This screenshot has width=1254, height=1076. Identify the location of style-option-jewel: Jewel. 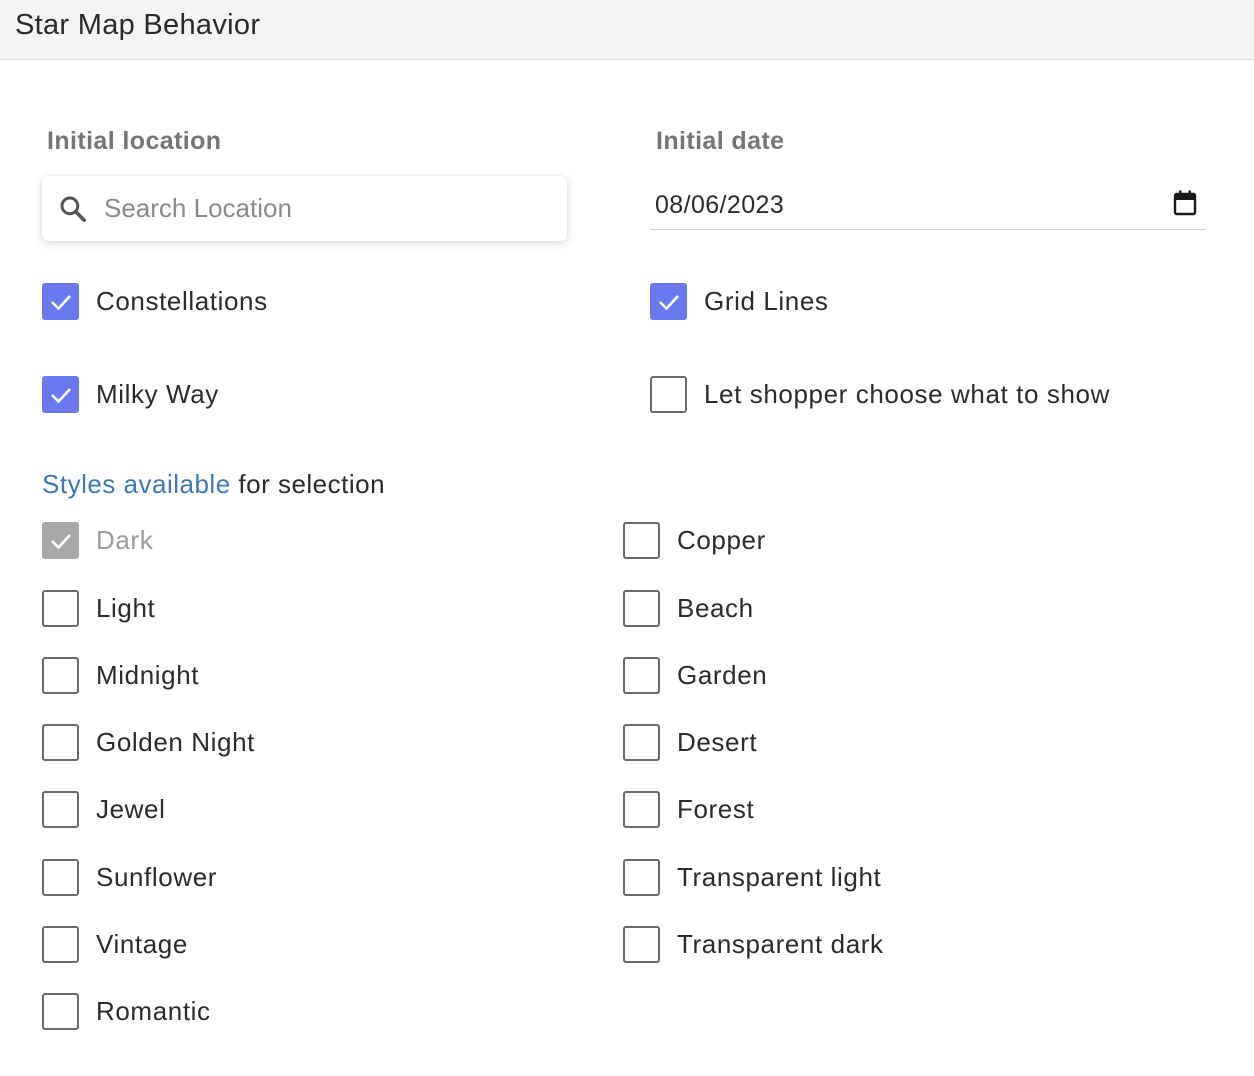
(103, 809).